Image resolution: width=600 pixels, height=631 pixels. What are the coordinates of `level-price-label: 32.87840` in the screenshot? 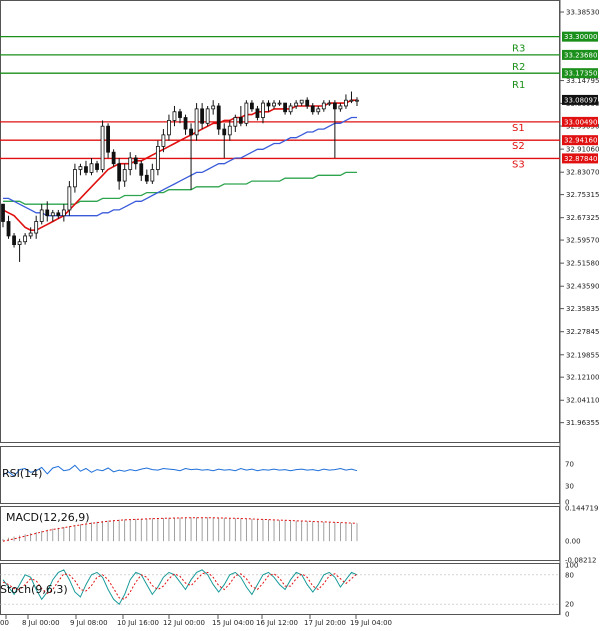 It's located at (580, 159).